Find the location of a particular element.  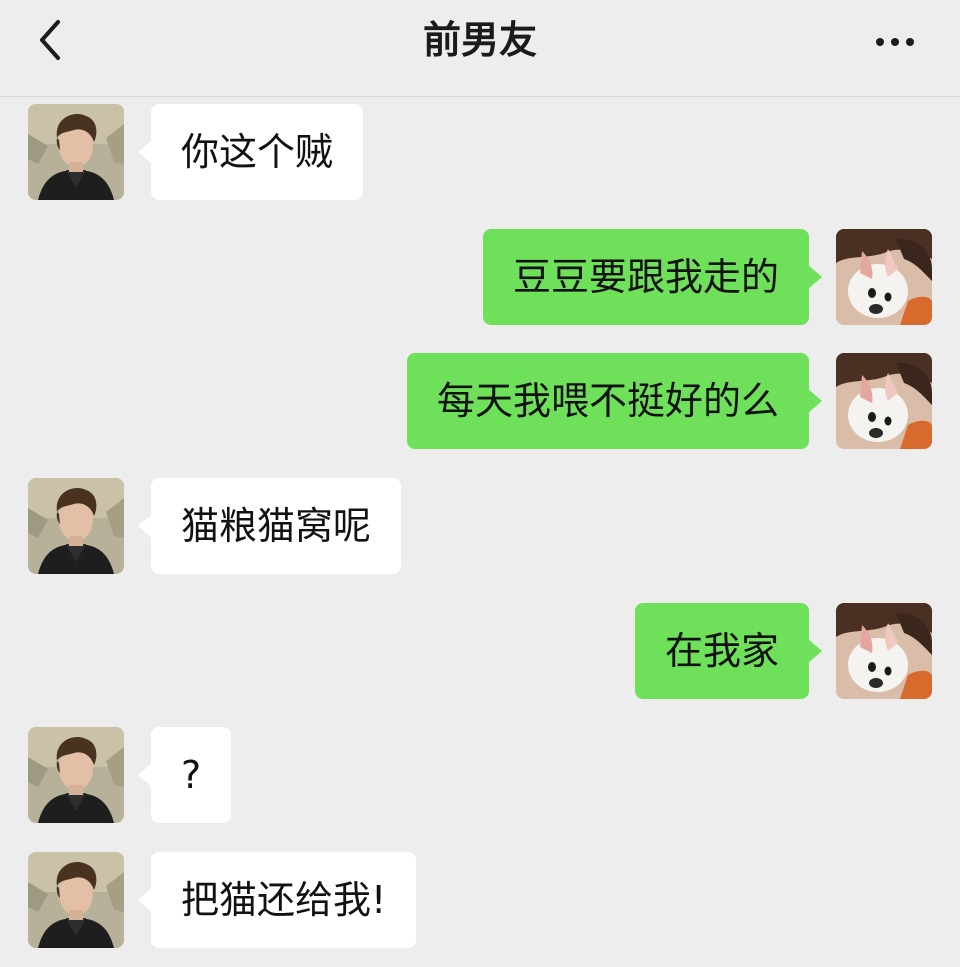

more-horizontal-icon is located at coordinates (895, 42).